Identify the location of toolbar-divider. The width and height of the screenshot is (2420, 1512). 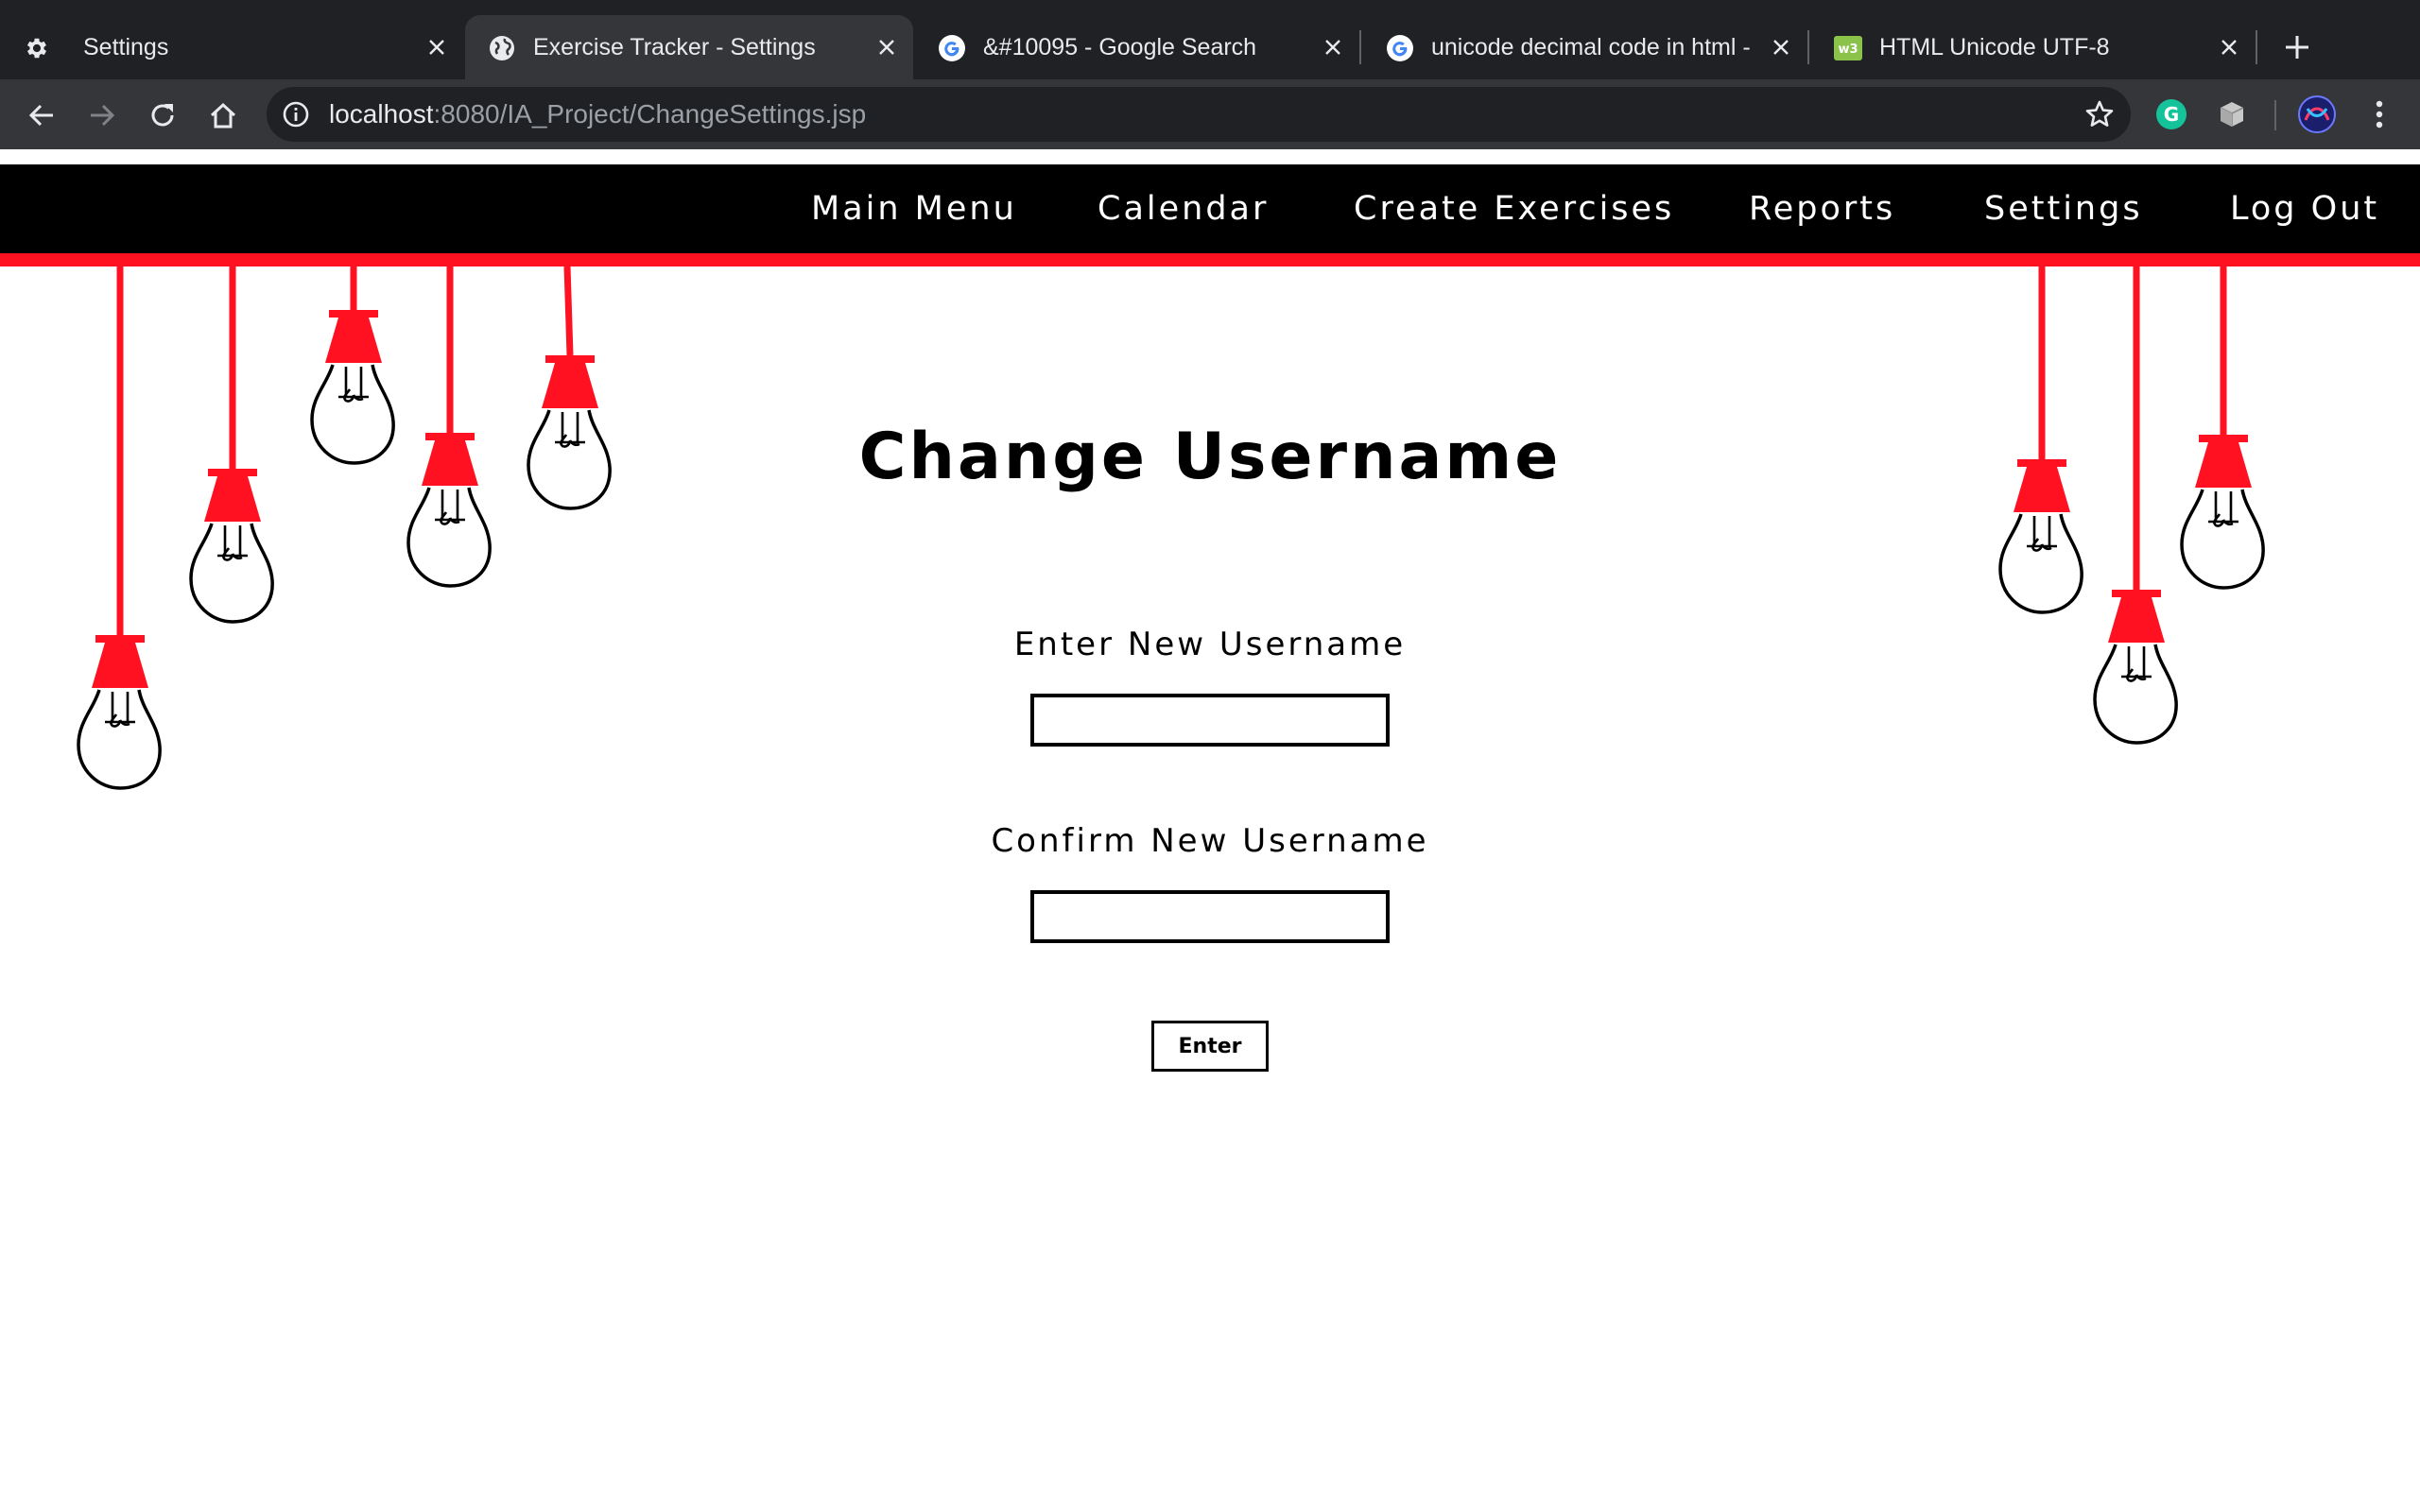
(2275, 115).